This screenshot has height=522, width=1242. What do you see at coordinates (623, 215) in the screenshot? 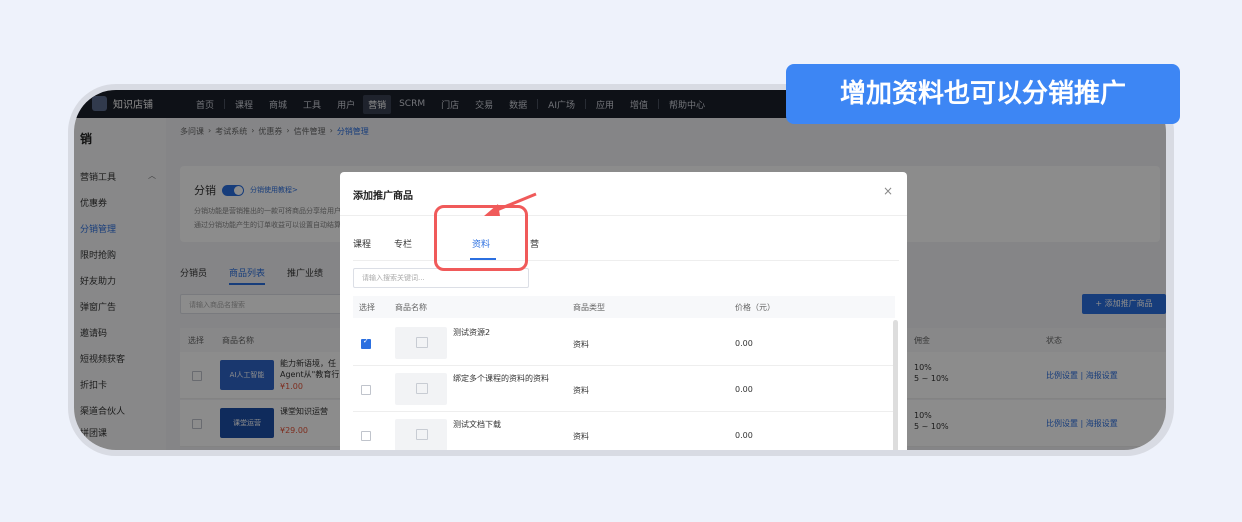
I see `divider` at bounding box center [623, 215].